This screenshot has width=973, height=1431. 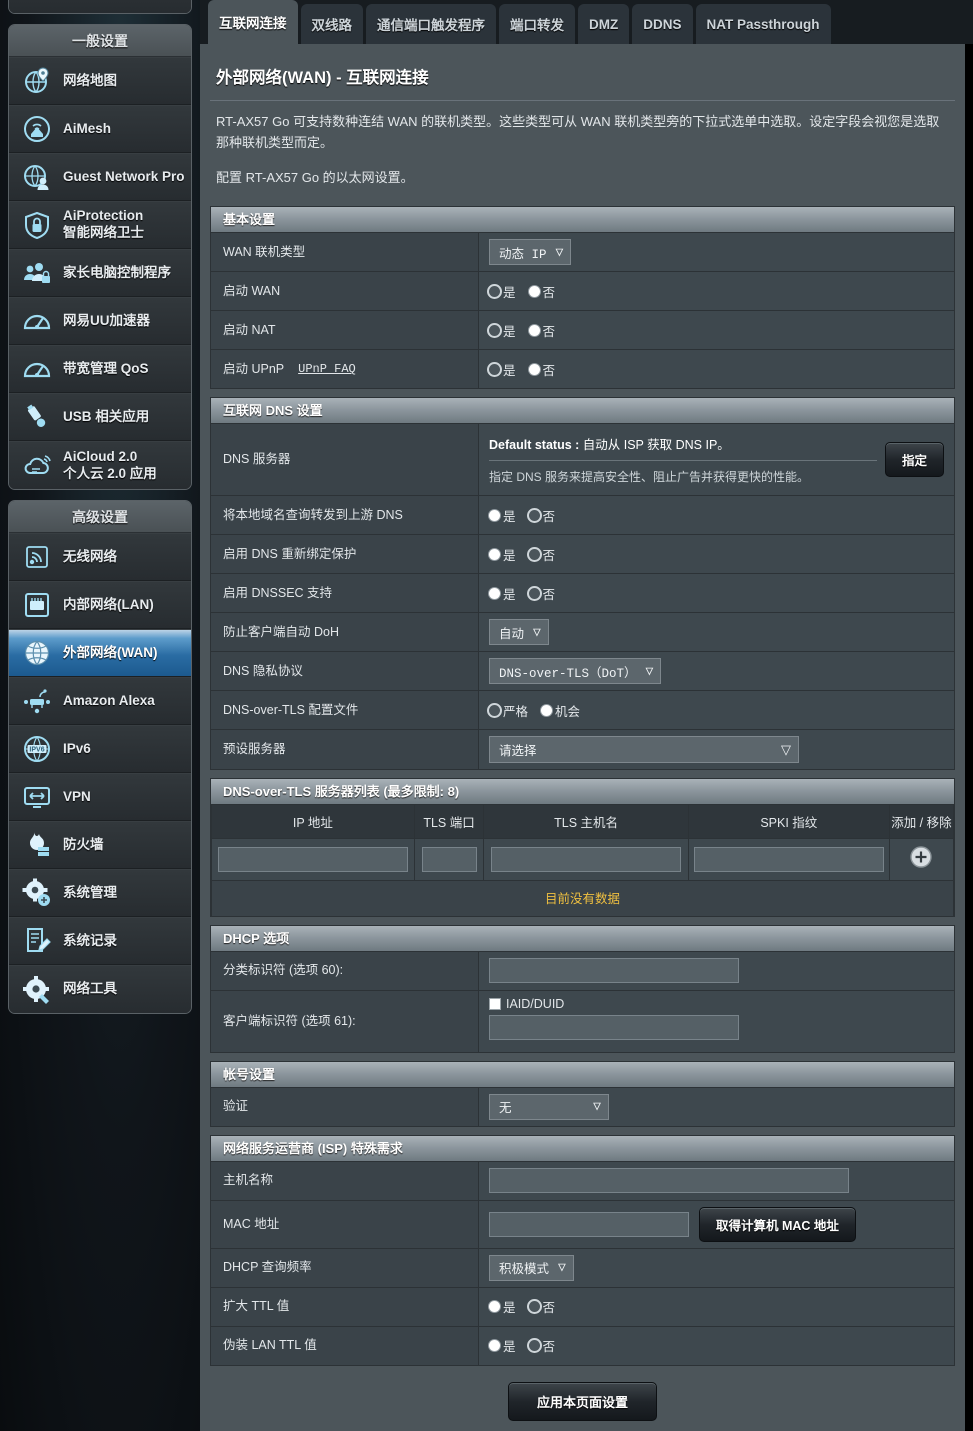 I want to click on column-add-remove: 添加 / 移除, so click(x=921, y=822).